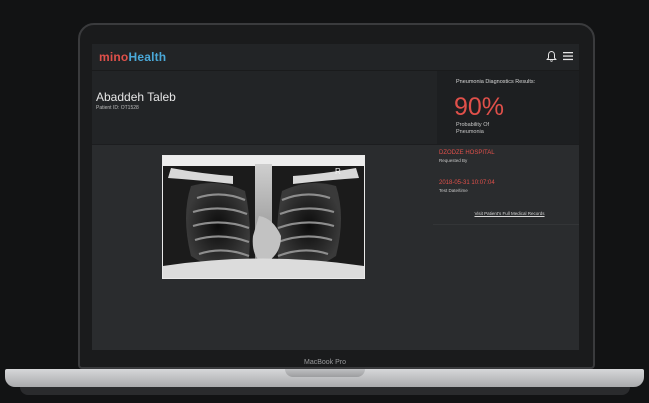  I want to click on hospital-name: DZODZE HOSPITAL, so click(467, 153).